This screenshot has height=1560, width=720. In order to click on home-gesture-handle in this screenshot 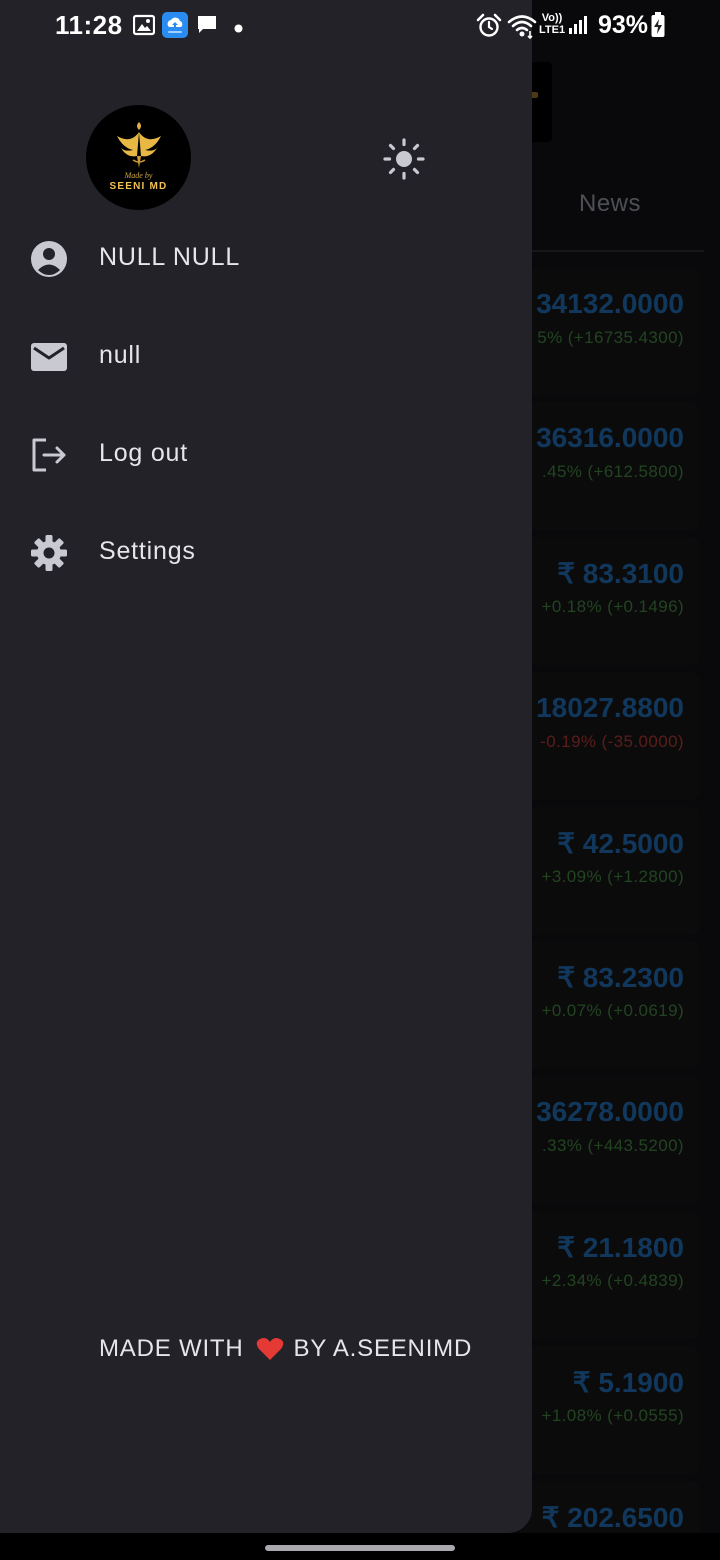, I will do `click(360, 1548)`.